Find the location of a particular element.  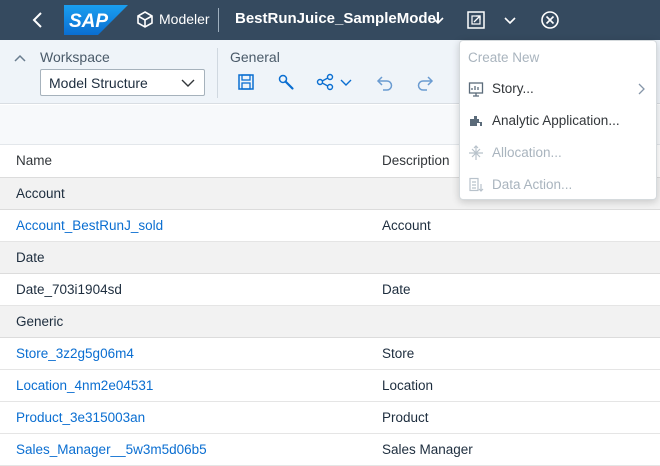

table-row: Location_4nm2e04531 Location is located at coordinates (330, 386).